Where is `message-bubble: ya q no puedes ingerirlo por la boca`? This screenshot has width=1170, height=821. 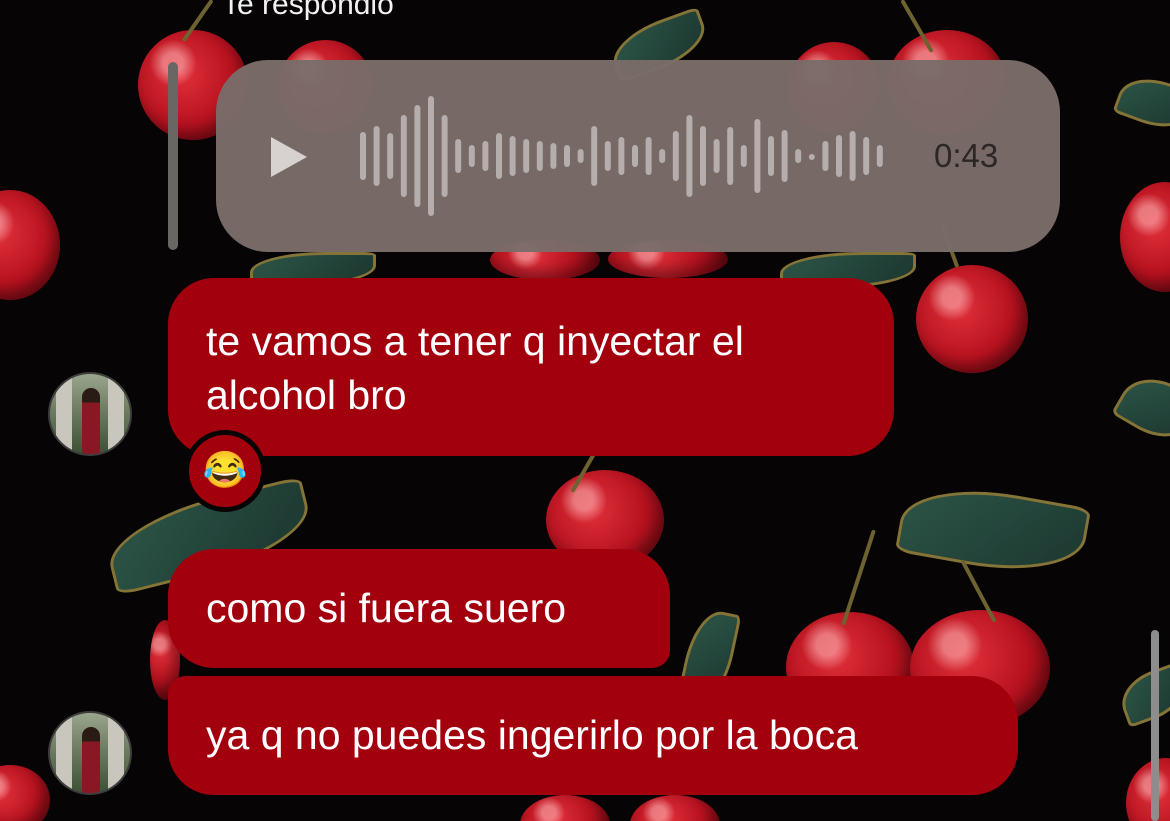 message-bubble: ya q no puedes ingerirlo por la boca is located at coordinates (593, 735).